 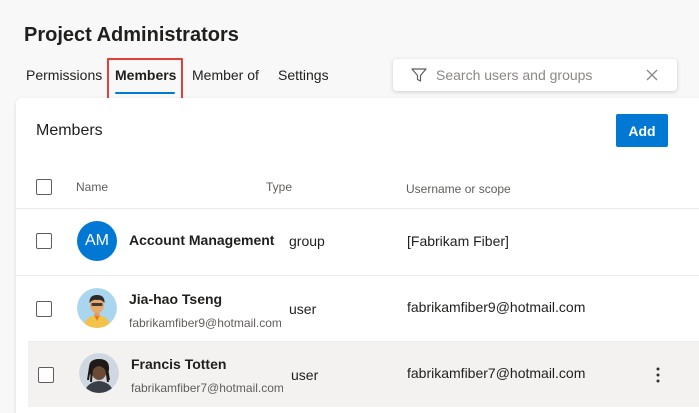 What do you see at coordinates (642, 130) in the screenshot?
I see `add-button: Add` at bounding box center [642, 130].